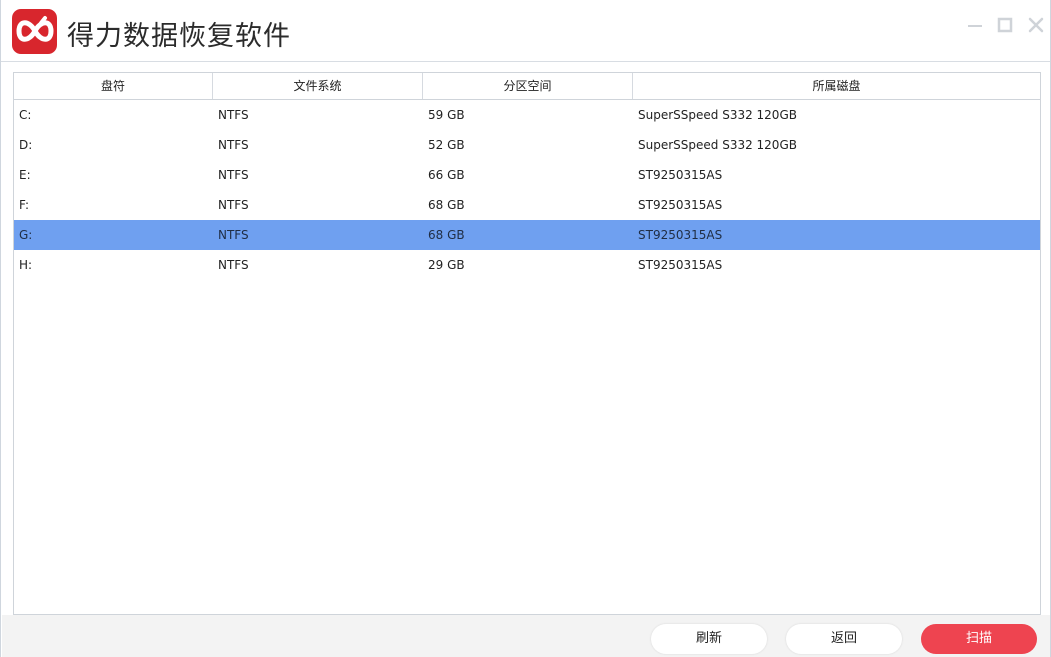  I want to click on cell-drive: G:, so click(26, 235).